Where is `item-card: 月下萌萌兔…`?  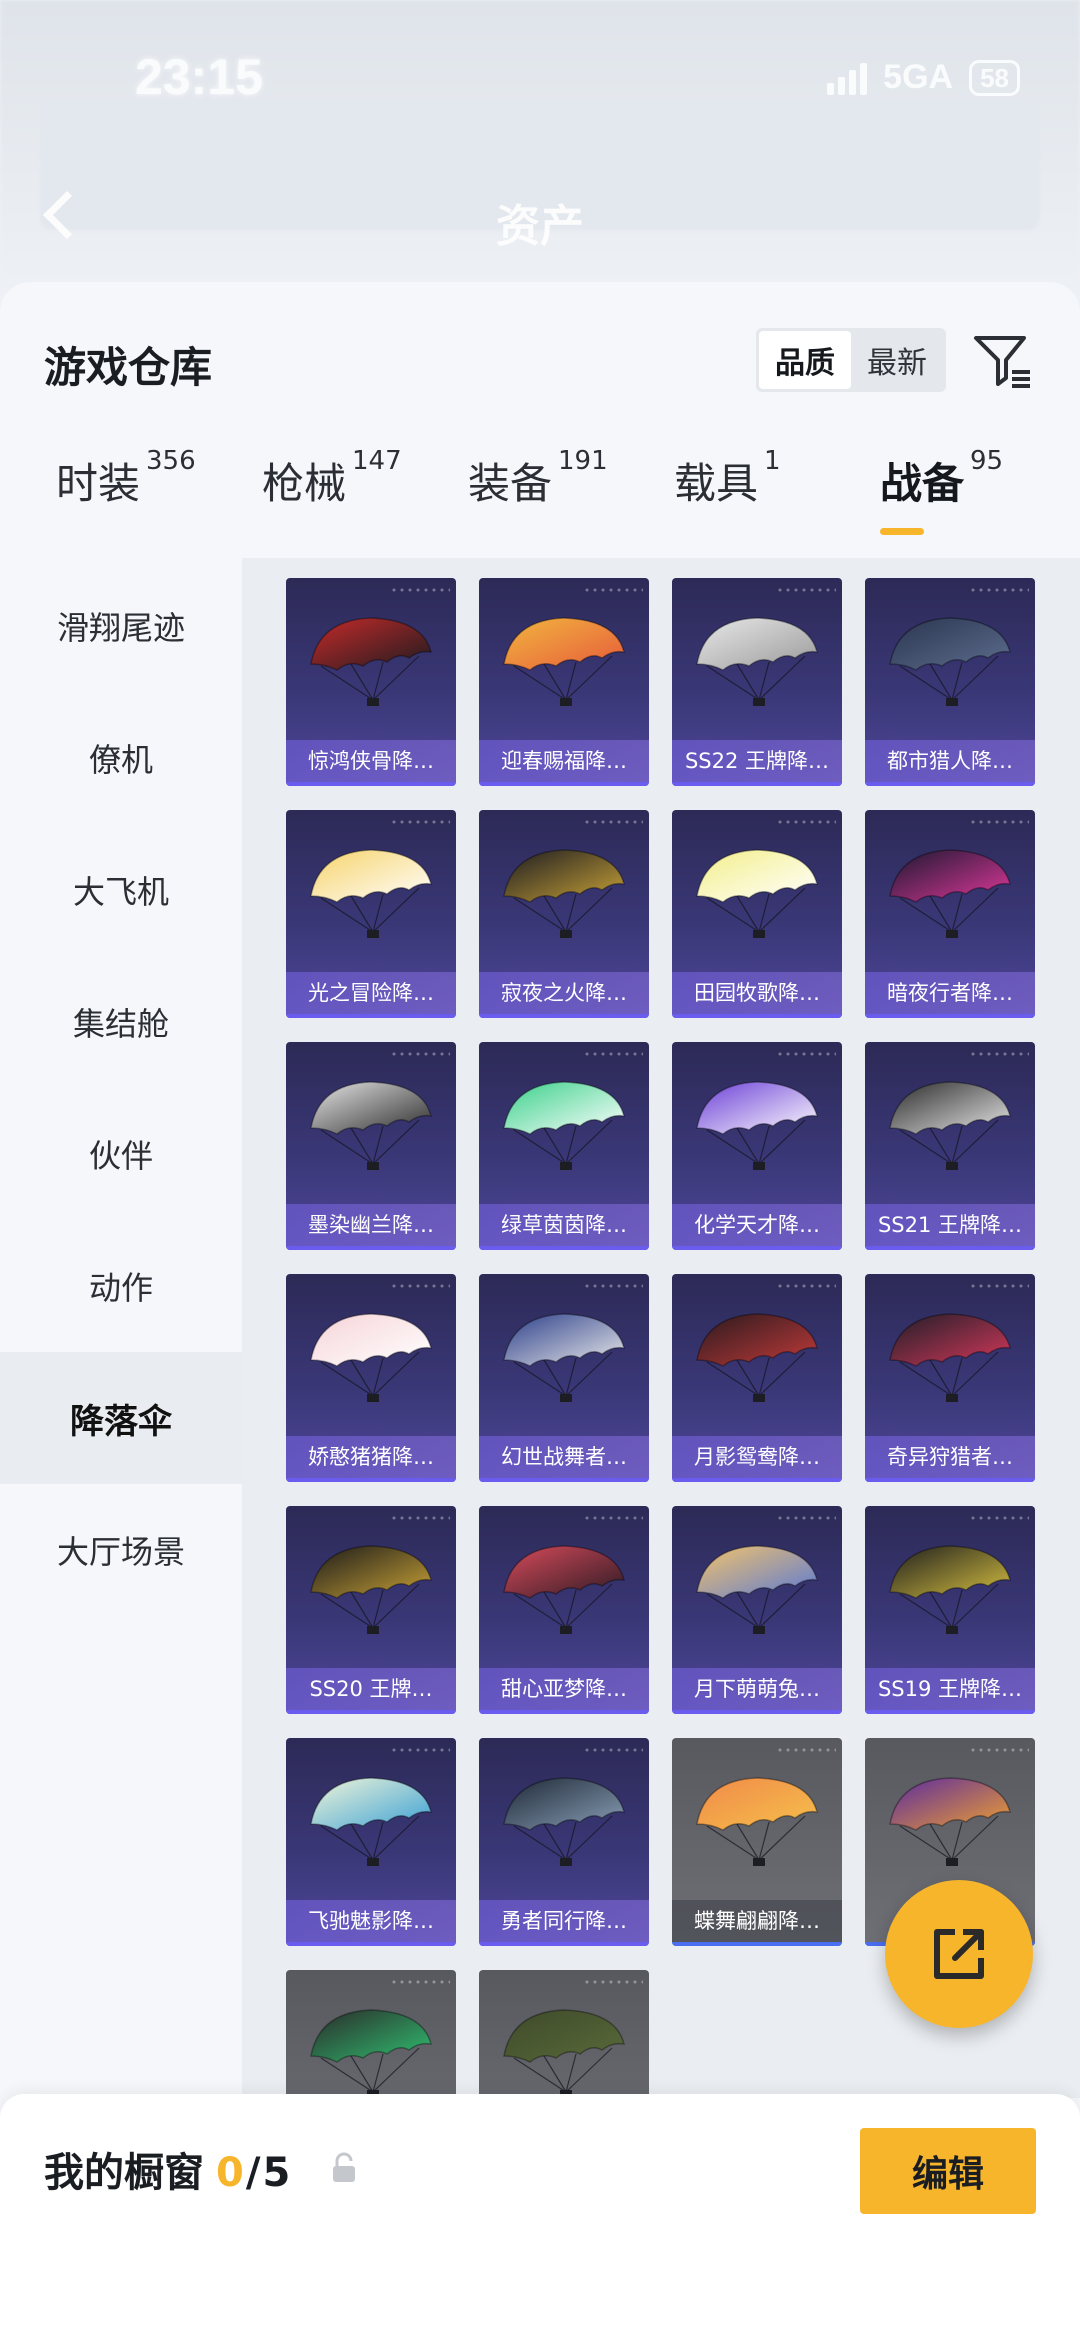
item-card: 月下萌萌兔… is located at coordinates (757, 1610).